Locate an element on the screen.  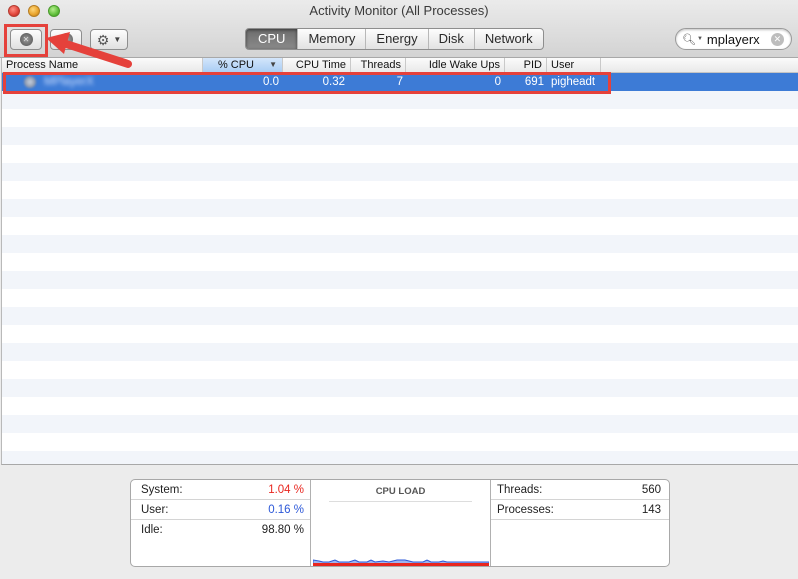
column-header-cpu-percent: % CPU ▼ is located at coordinates (243, 65).